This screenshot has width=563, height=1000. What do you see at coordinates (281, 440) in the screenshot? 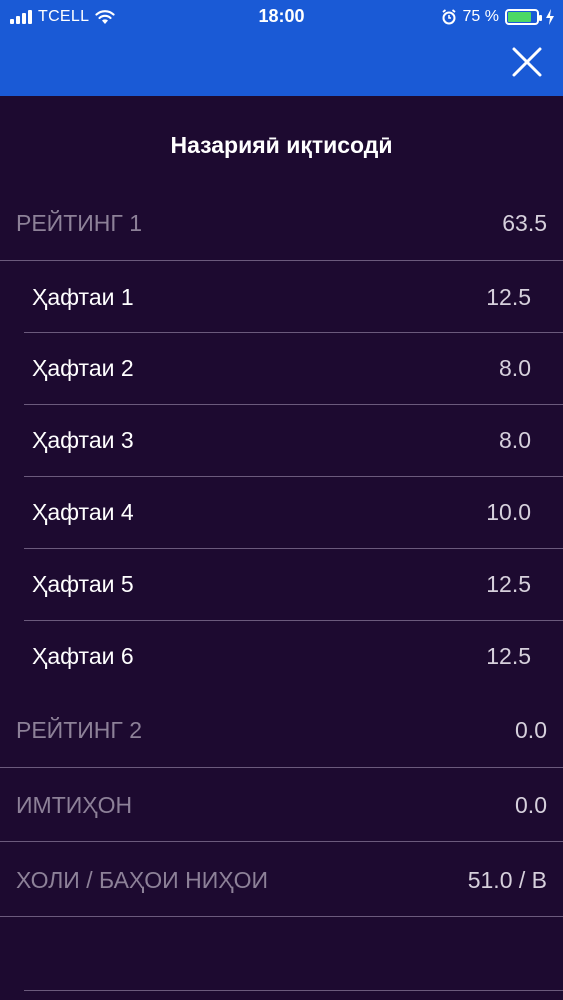
I see `week-row: Ҳафтаи 3 8.0` at bounding box center [281, 440].